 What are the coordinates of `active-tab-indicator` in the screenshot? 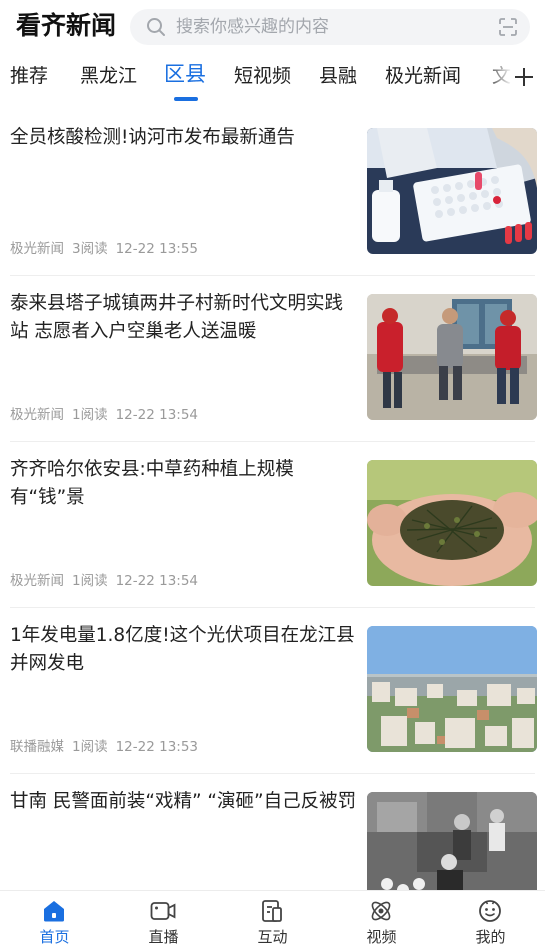 It's located at (186, 99).